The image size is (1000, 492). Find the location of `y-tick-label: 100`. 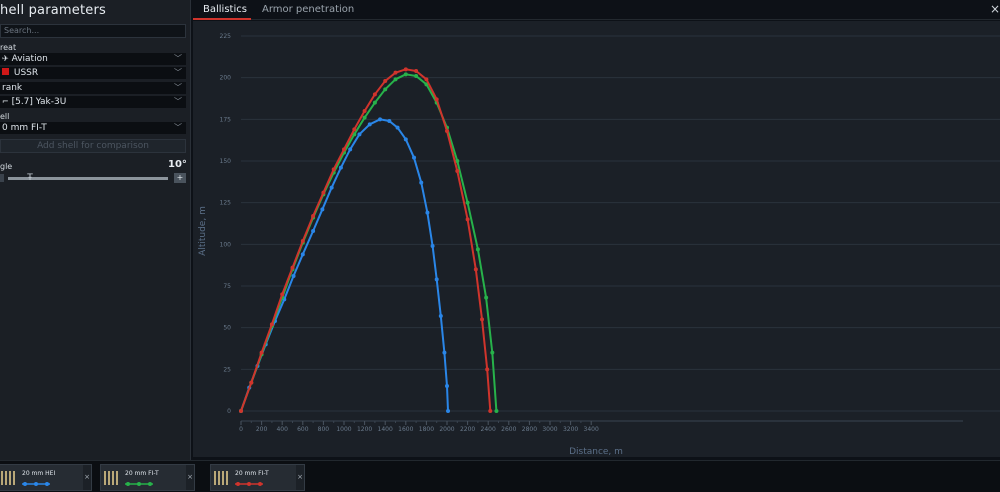

y-tick-label: 100 is located at coordinates (226, 244).